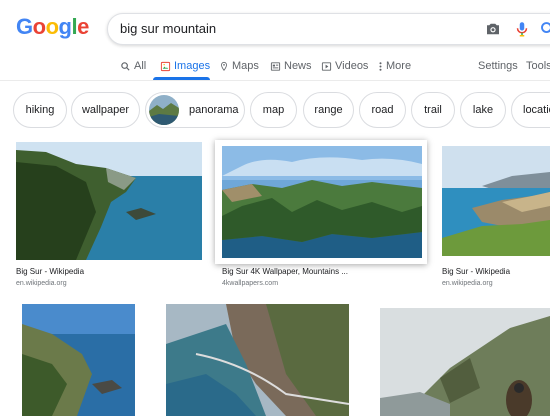 The height and width of the screenshot is (416, 550). I want to click on tab-more: More, so click(394, 66).